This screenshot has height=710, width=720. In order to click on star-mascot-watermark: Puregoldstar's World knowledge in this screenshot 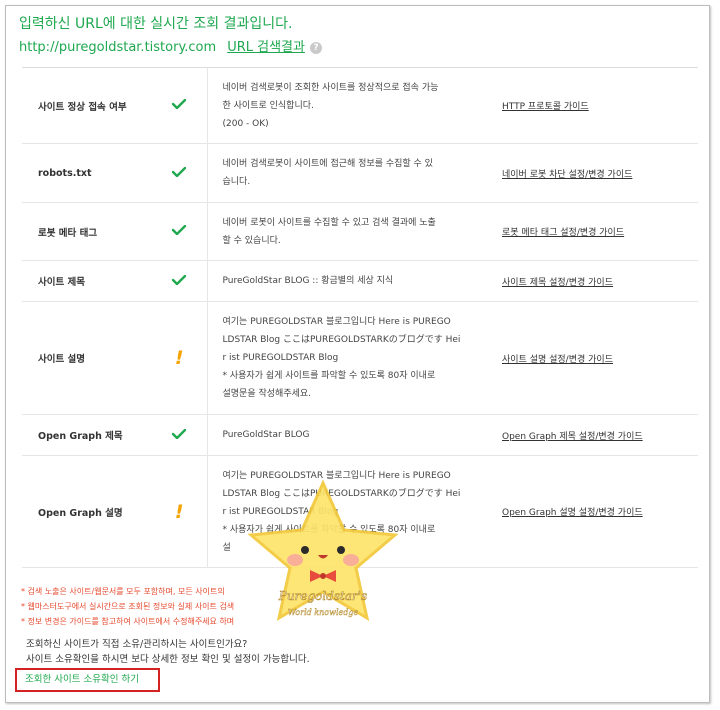, I will do `click(323, 550)`.